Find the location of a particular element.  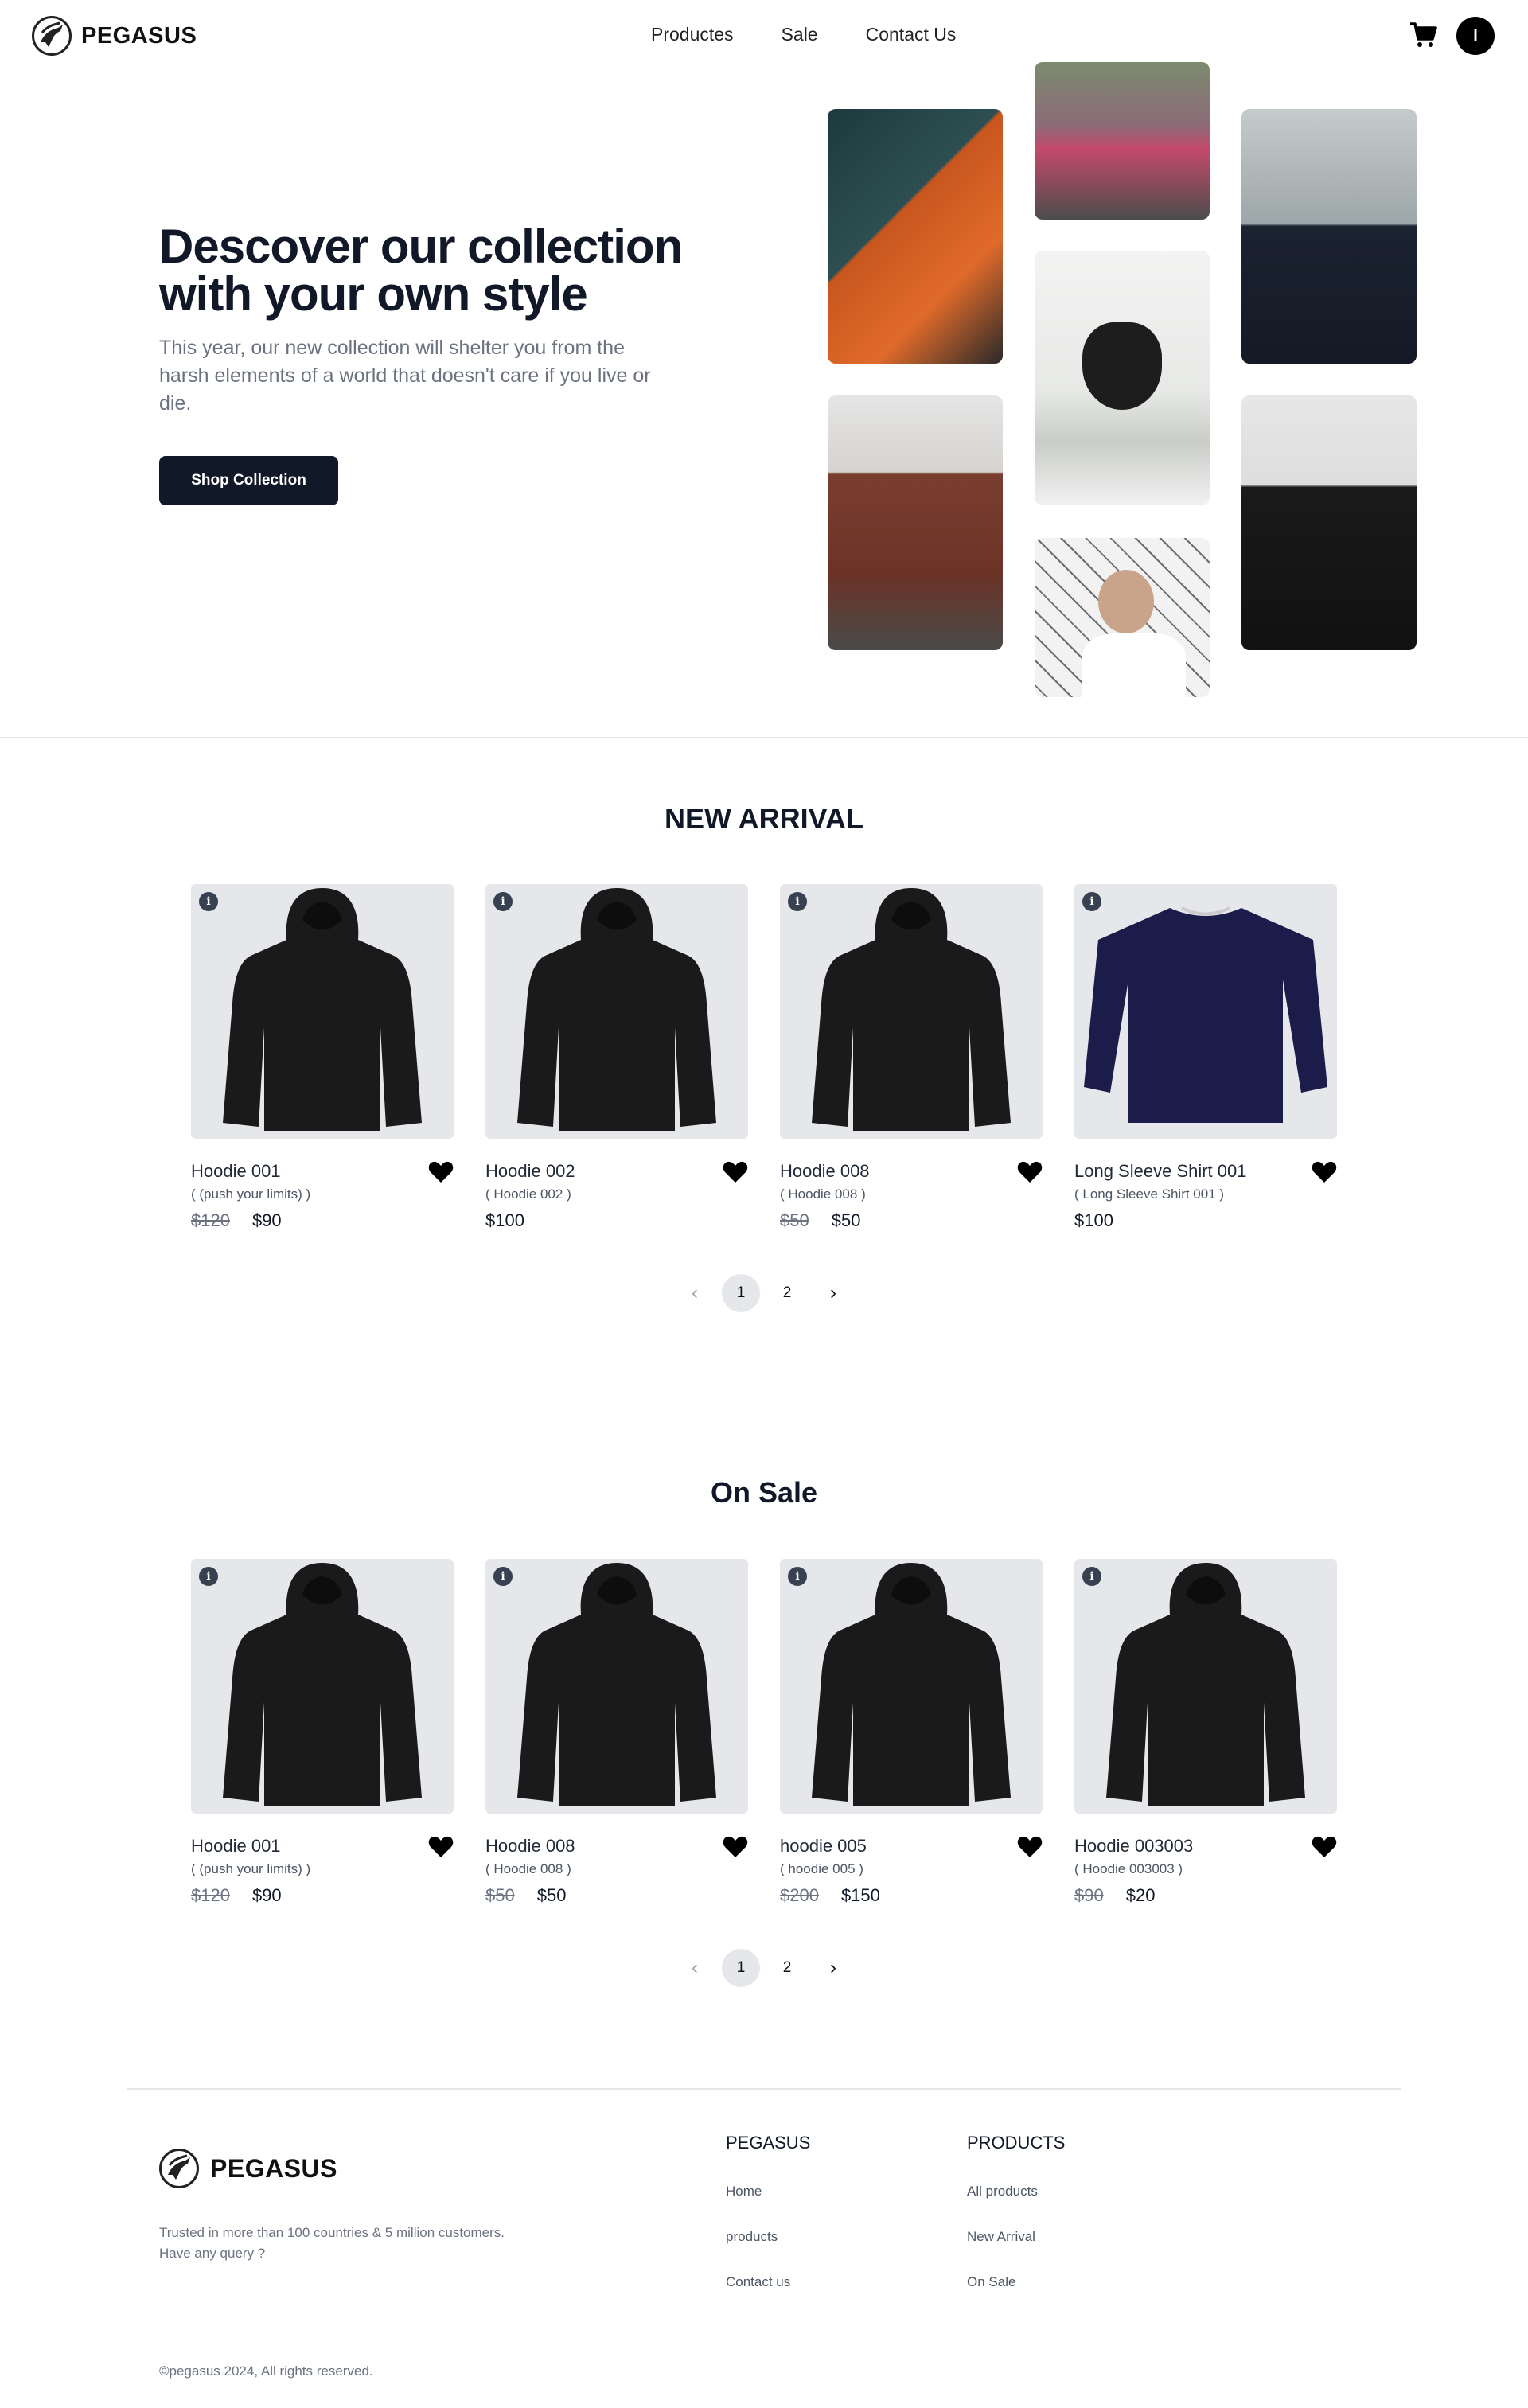

product-card: i hoodie 005 ( hoodie 005 ) $200 $150 is located at coordinates (911, 1734).